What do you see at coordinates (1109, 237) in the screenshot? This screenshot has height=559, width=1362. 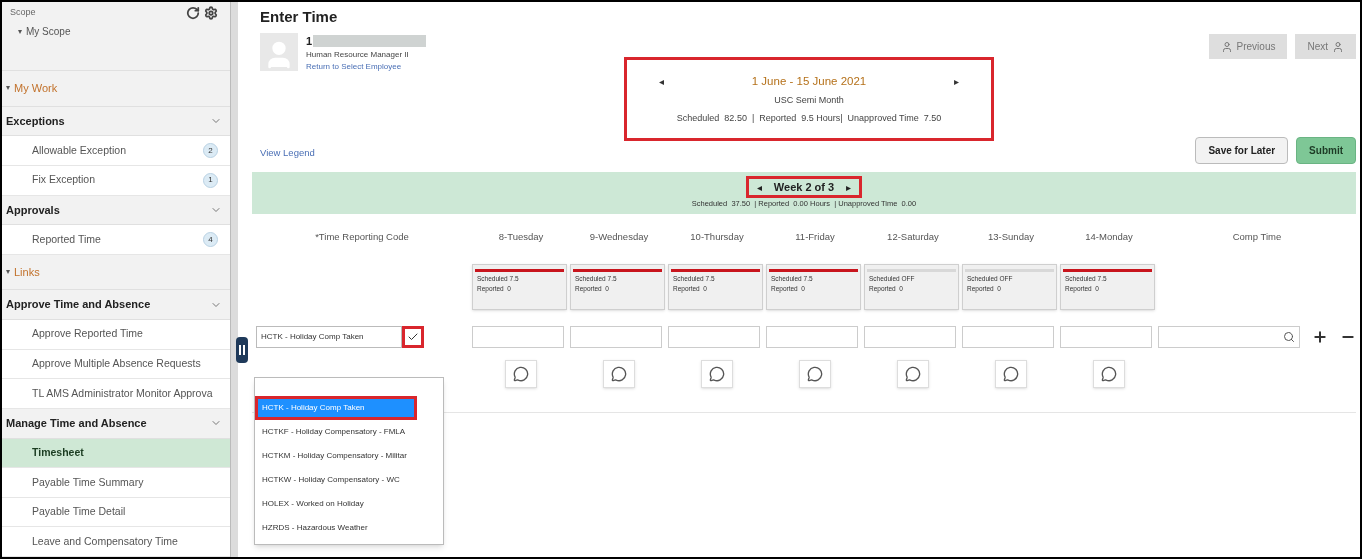 I see `column-header: 14-Monday` at bounding box center [1109, 237].